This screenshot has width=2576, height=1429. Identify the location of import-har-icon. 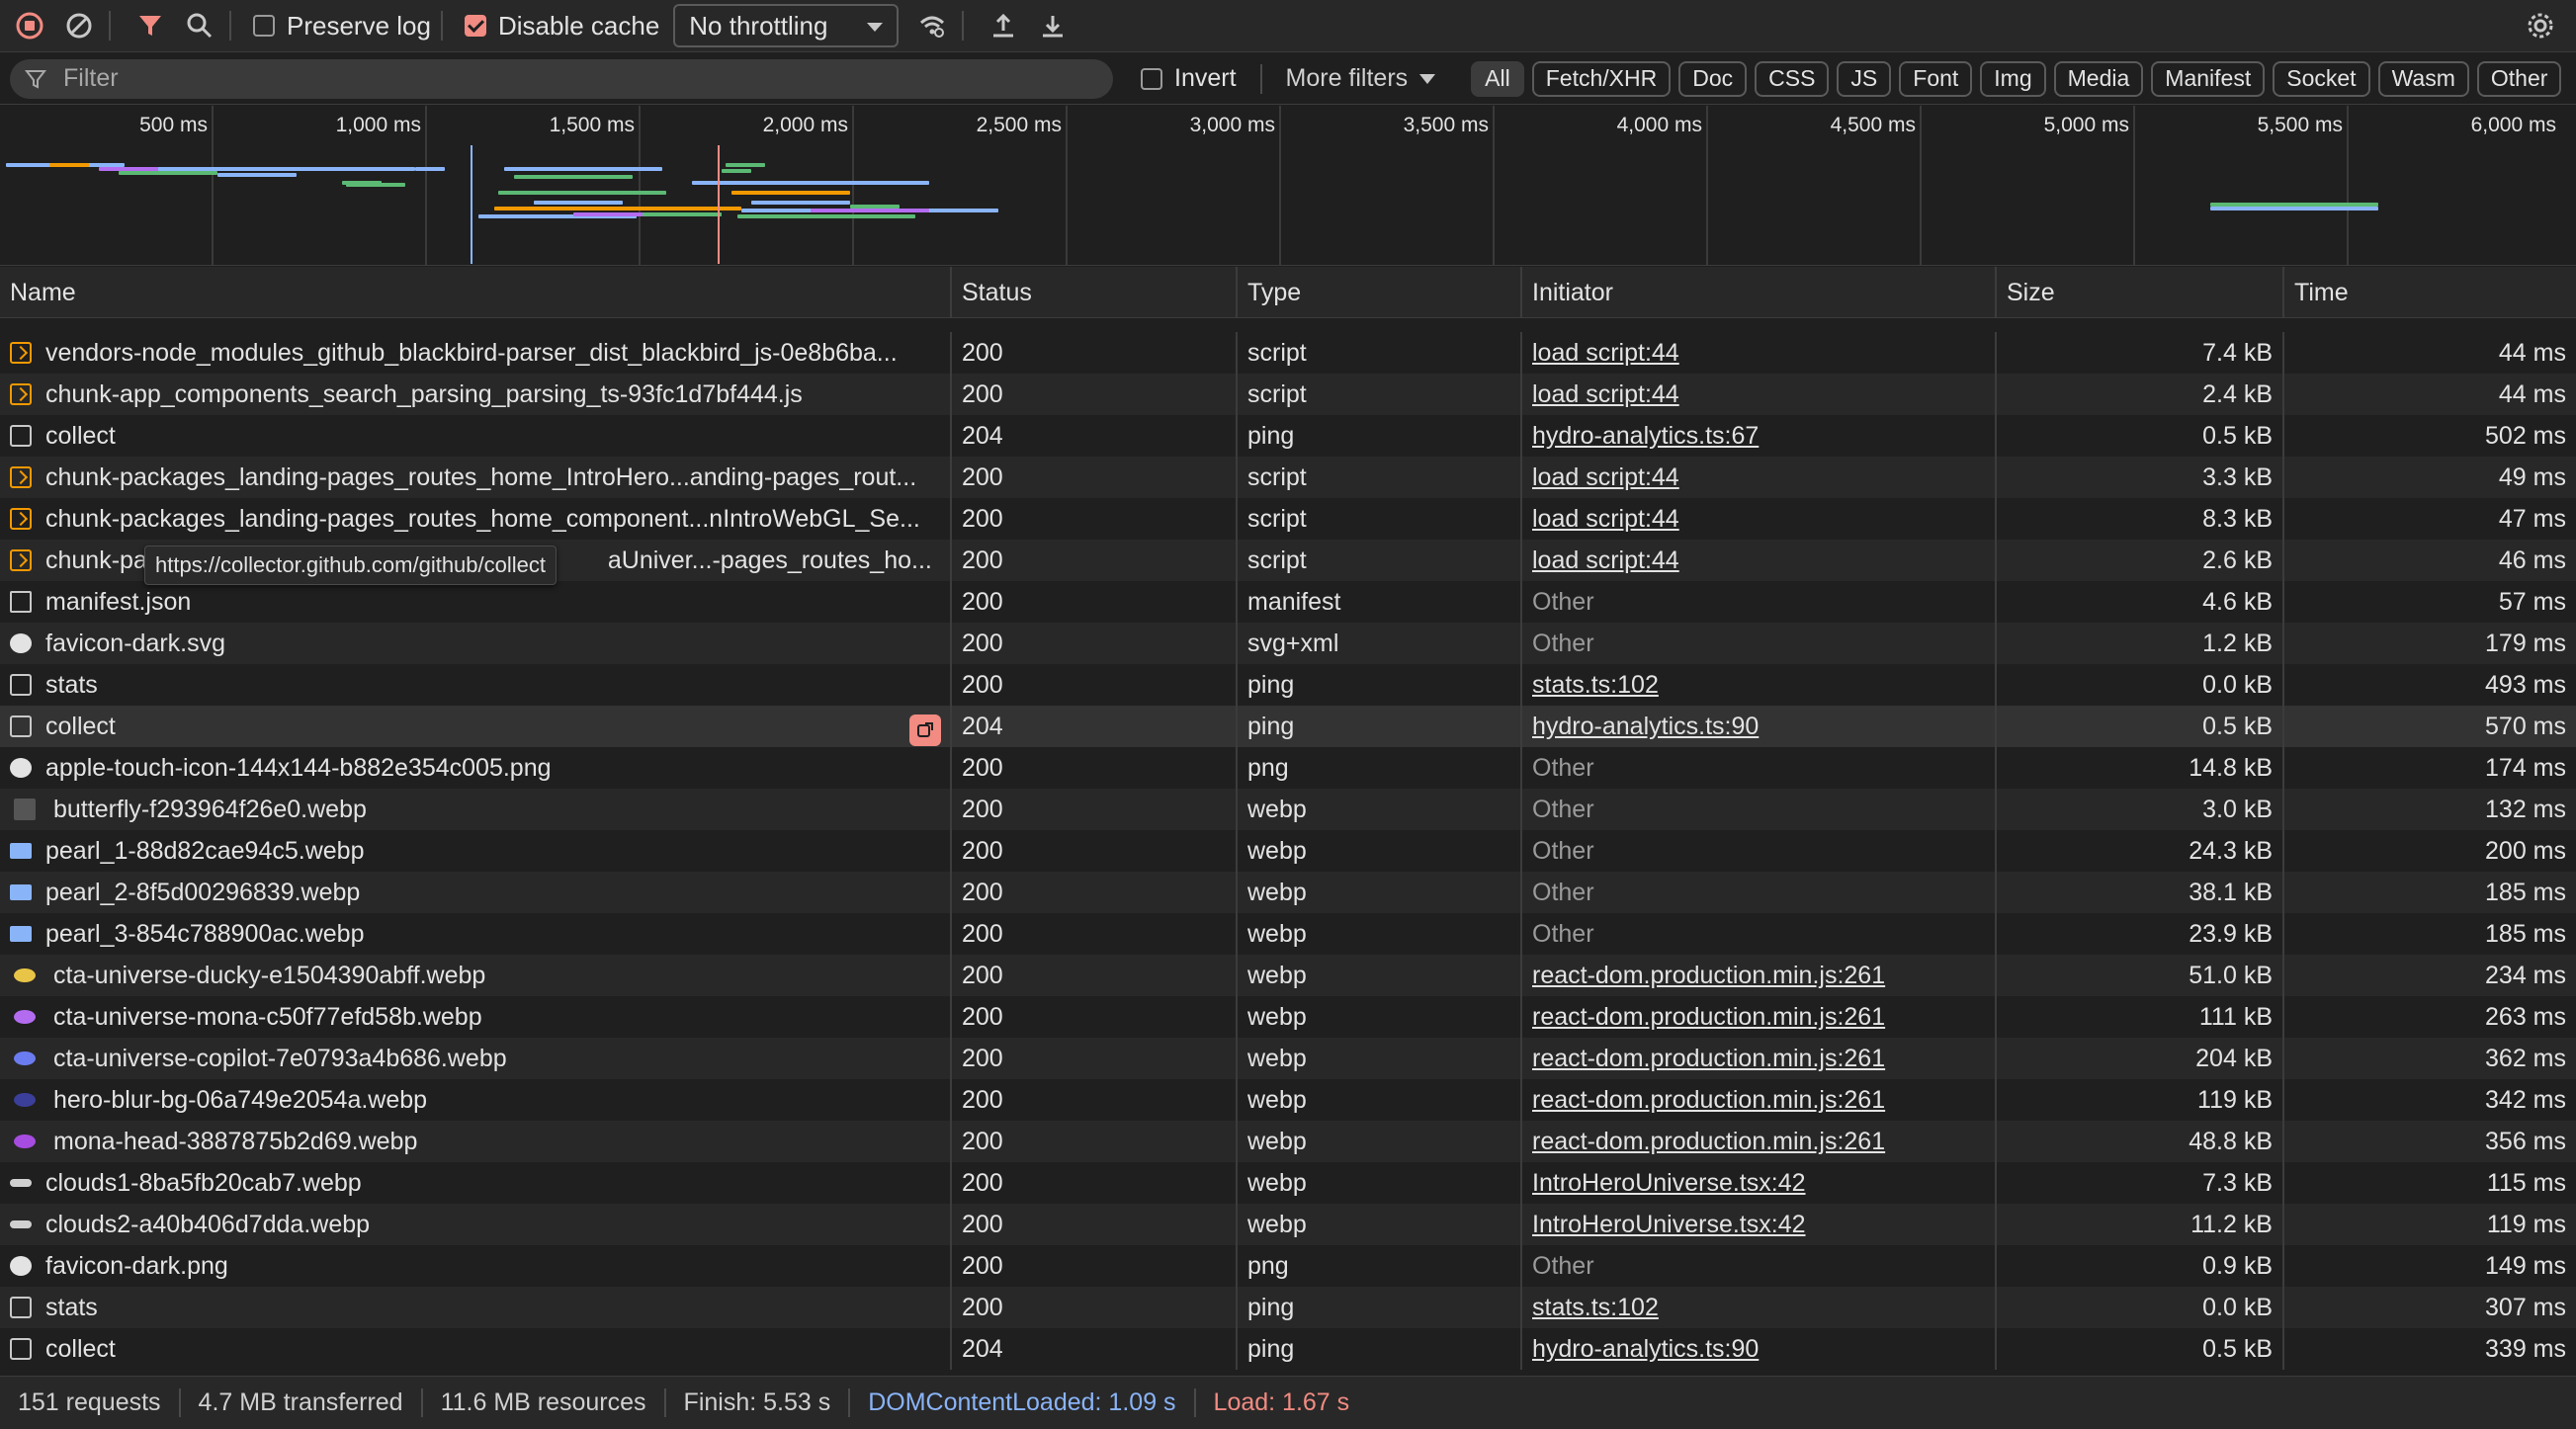
(1003, 26).